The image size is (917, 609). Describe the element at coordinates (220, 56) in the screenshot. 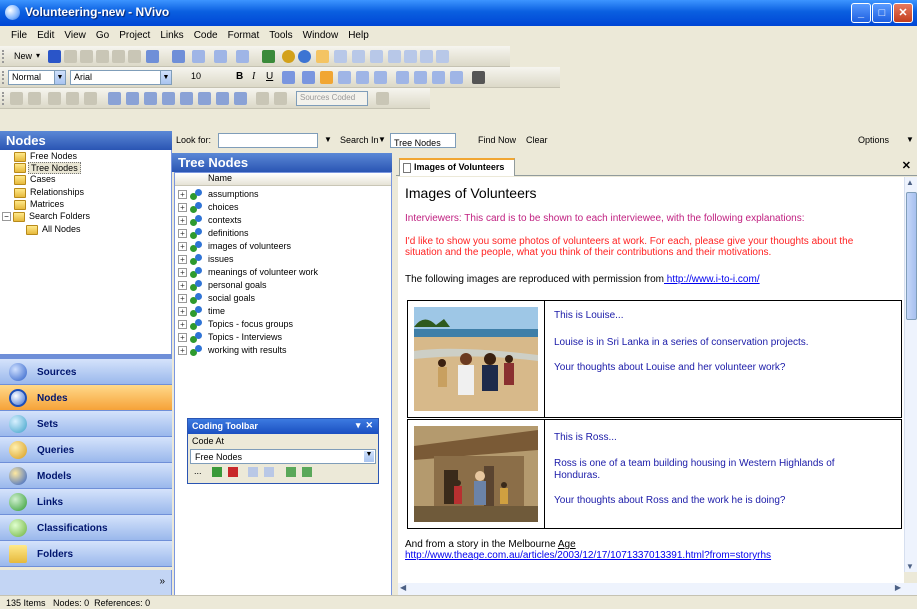

I see `numbering-icon` at that location.